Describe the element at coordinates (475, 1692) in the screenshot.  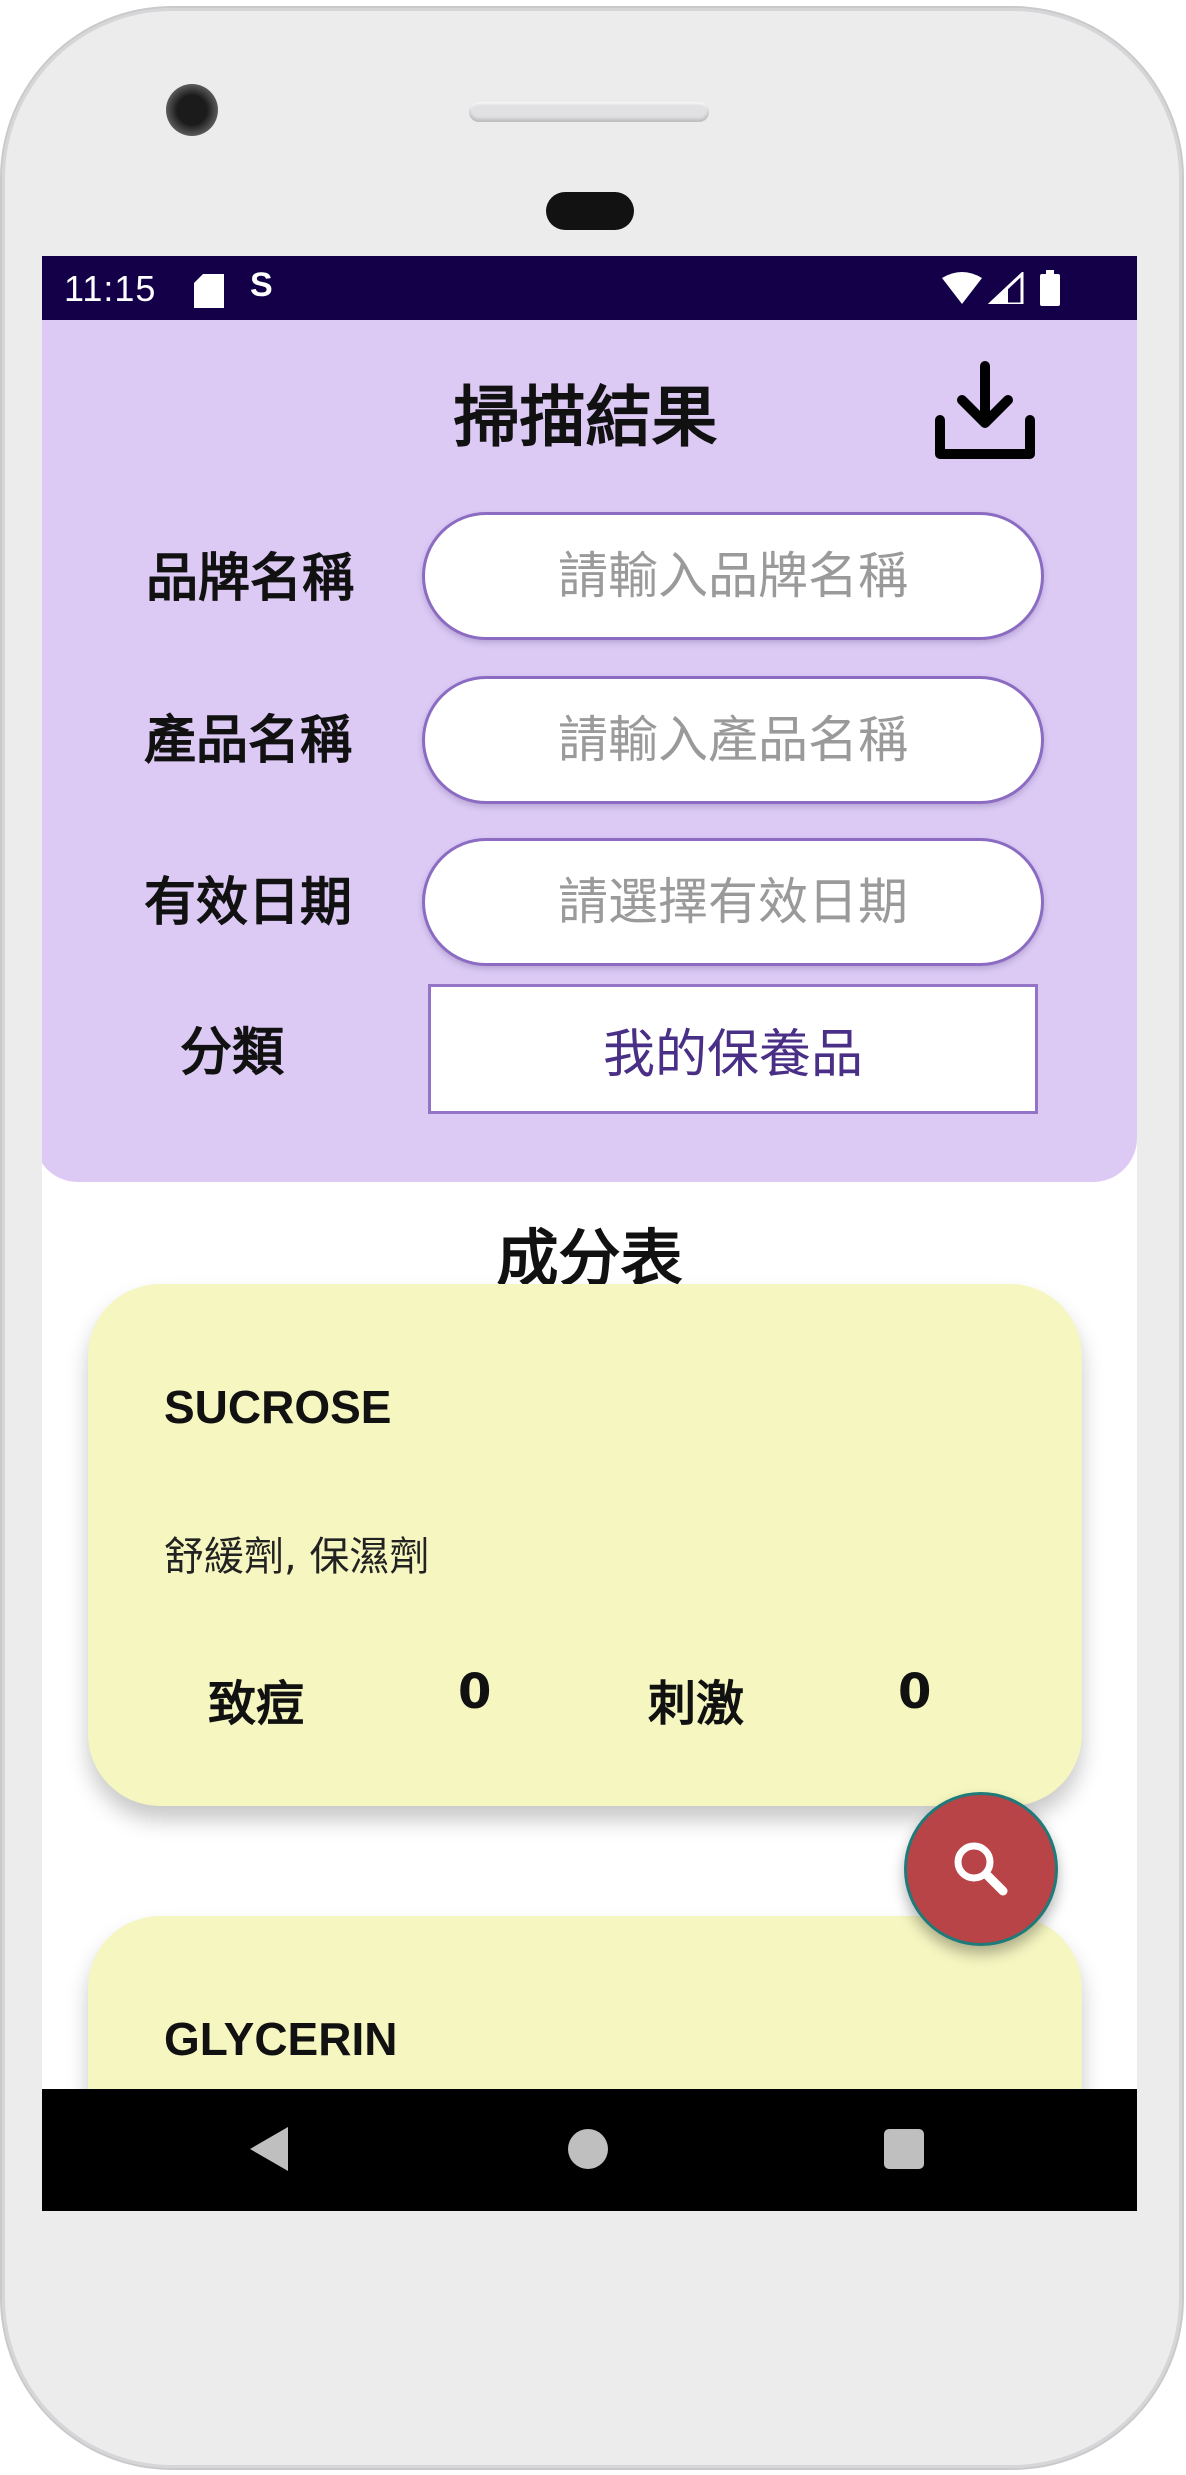
I see `acne-value: 0` at that location.